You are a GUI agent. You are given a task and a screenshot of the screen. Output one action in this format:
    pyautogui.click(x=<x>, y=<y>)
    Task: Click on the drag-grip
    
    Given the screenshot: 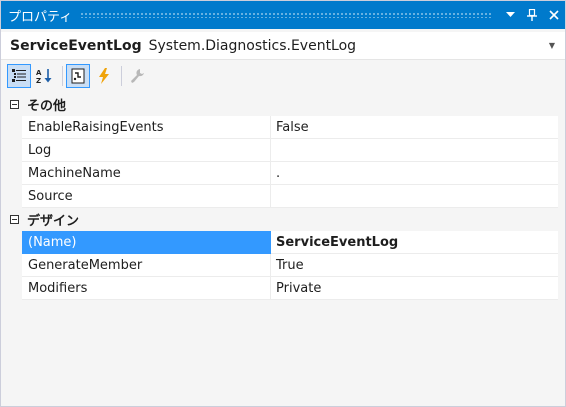 What is the action you would take?
    pyautogui.click(x=285, y=15)
    